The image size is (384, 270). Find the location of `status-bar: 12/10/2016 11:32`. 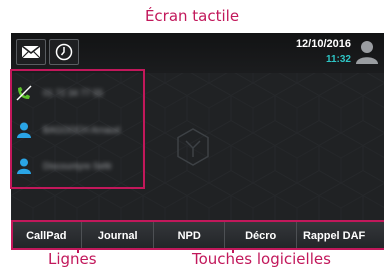

status-bar: 12/10/2016 11:32 is located at coordinates (197, 53).